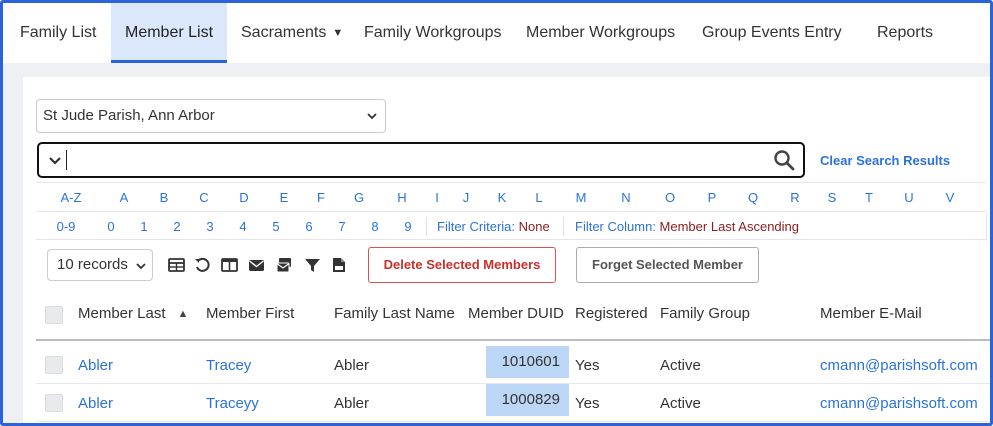 The image size is (993, 426). Describe the element at coordinates (359, 197) in the screenshot. I see `alpha-filter-letter: G` at that location.